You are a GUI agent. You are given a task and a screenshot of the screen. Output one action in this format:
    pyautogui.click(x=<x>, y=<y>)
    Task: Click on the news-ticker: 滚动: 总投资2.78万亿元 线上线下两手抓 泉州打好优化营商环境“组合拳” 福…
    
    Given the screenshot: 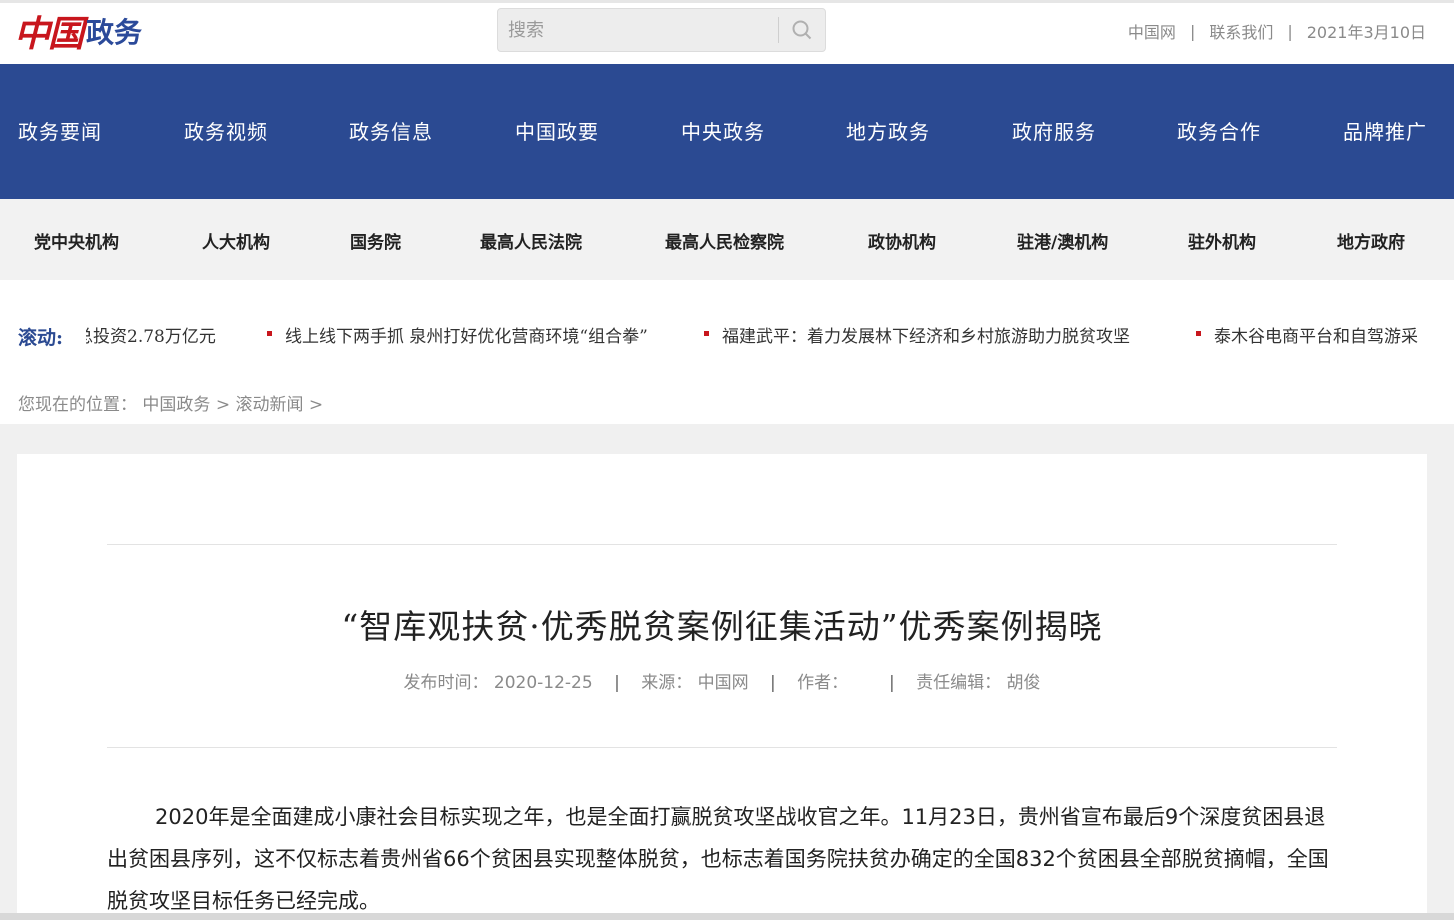 What is the action you would take?
    pyautogui.click(x=727, y=335)
    